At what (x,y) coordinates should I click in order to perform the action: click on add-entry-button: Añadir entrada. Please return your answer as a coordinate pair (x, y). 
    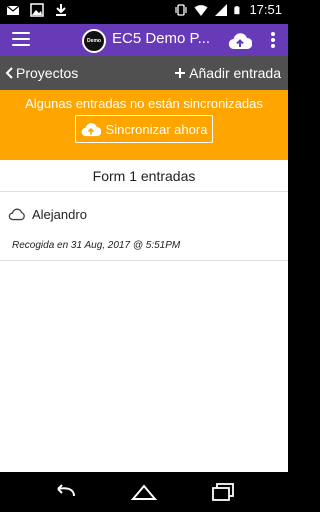
    Looking at the image, I should click on (227, 73).